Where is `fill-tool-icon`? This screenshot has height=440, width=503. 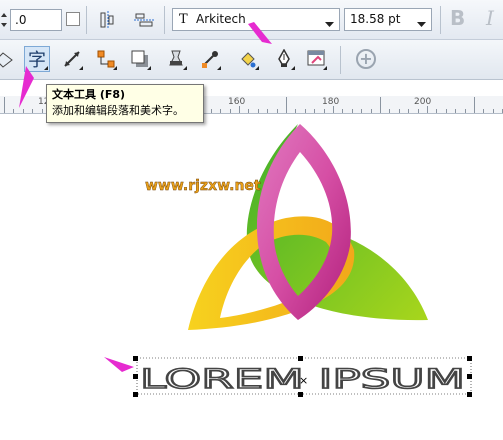
fill-tool-icon is located at coordinates (248, 59).